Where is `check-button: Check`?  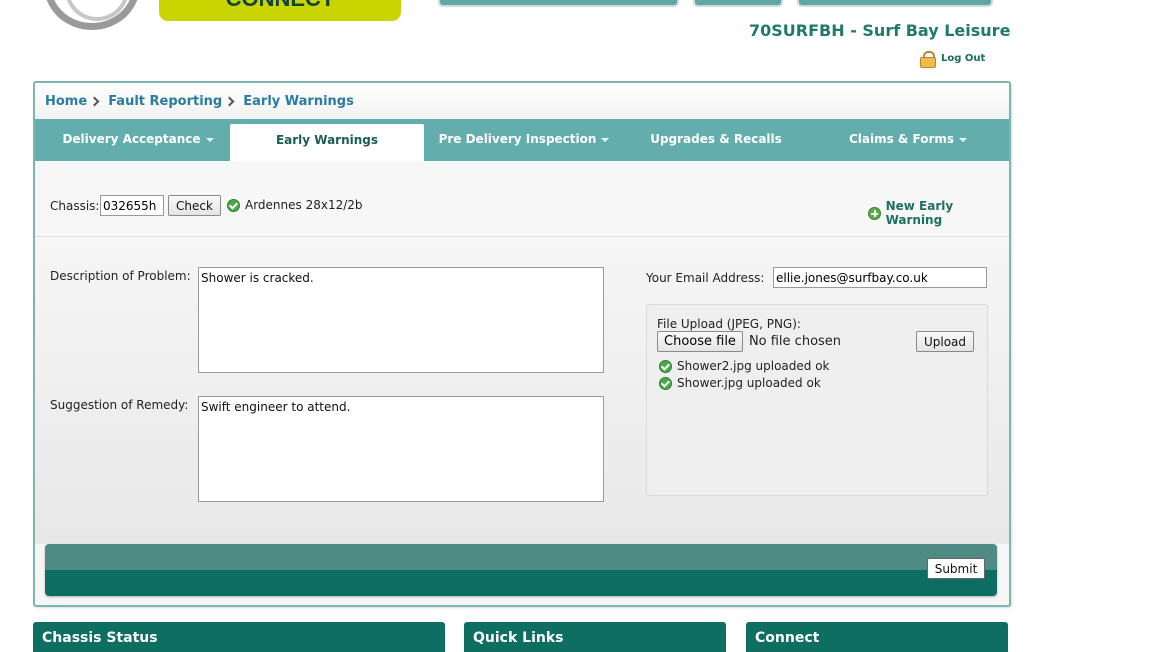 check-button: Check is located at coordinates (194, 205).